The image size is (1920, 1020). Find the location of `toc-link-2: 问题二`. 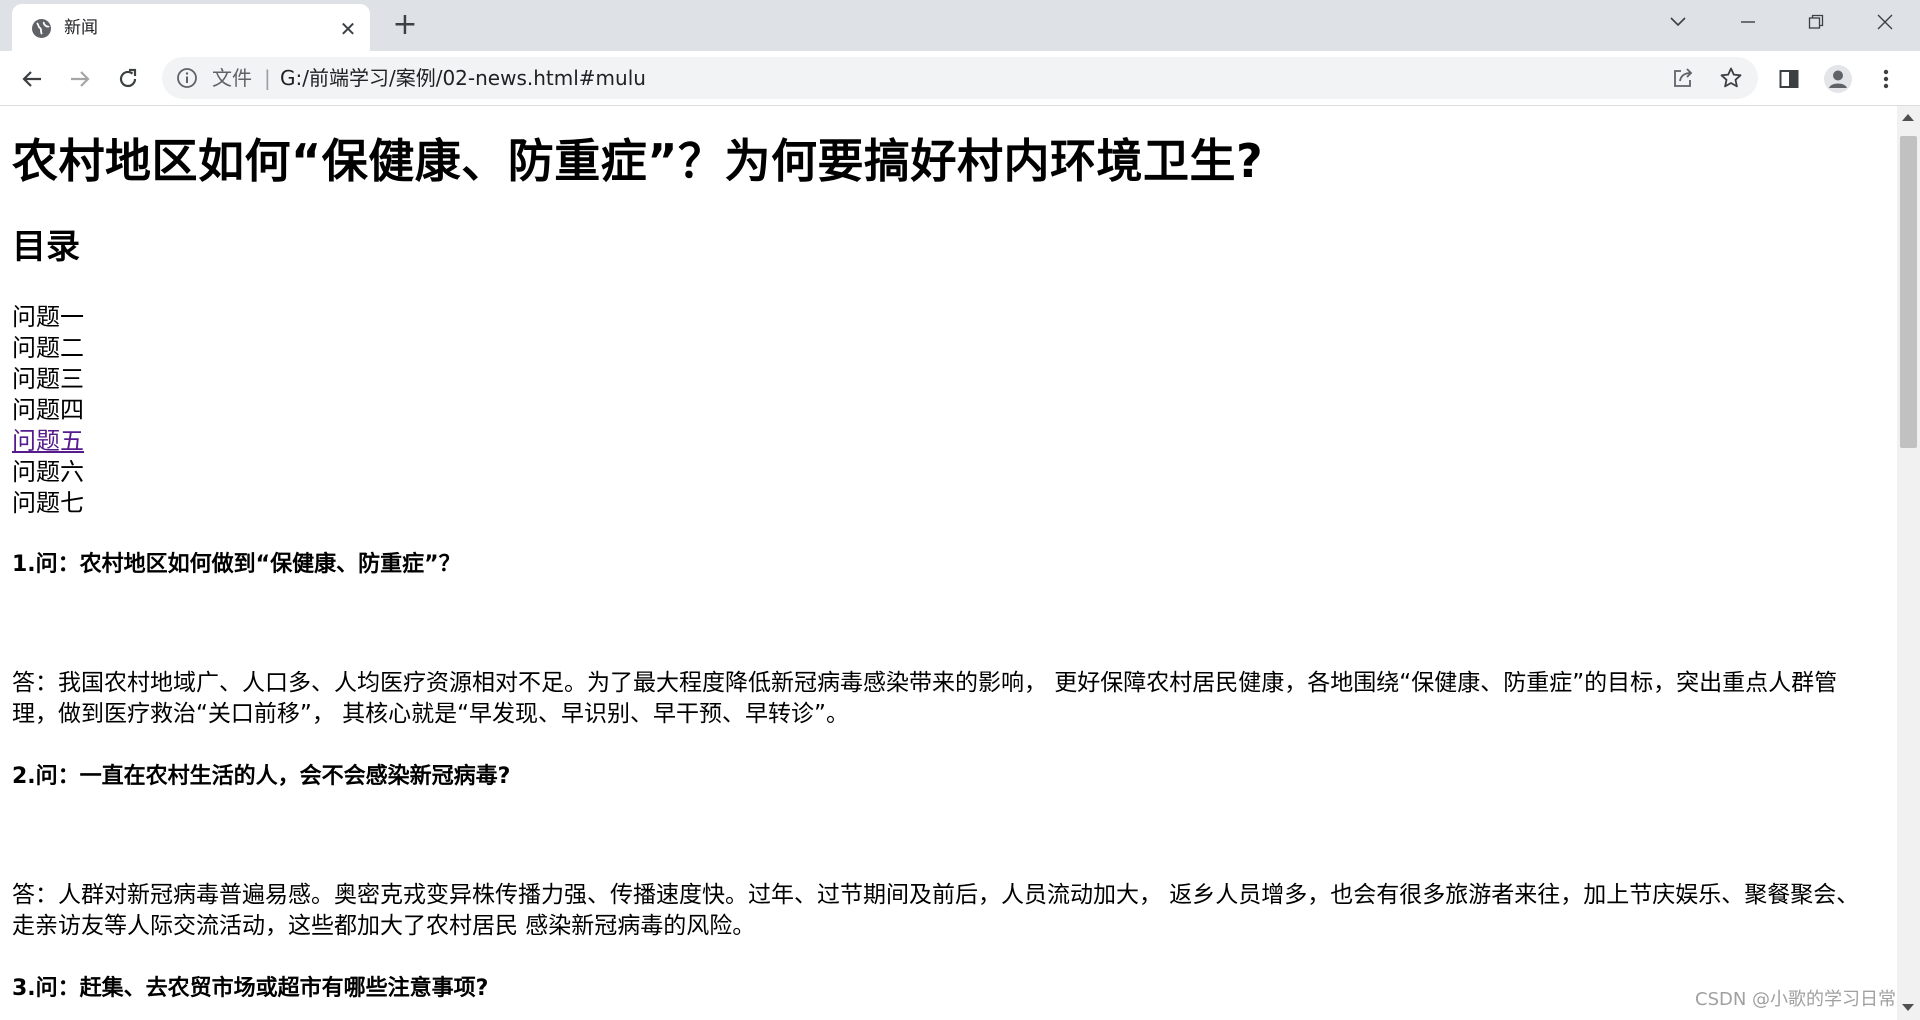

toc-link-2: 问题二 is located at coordinates (48, 348).